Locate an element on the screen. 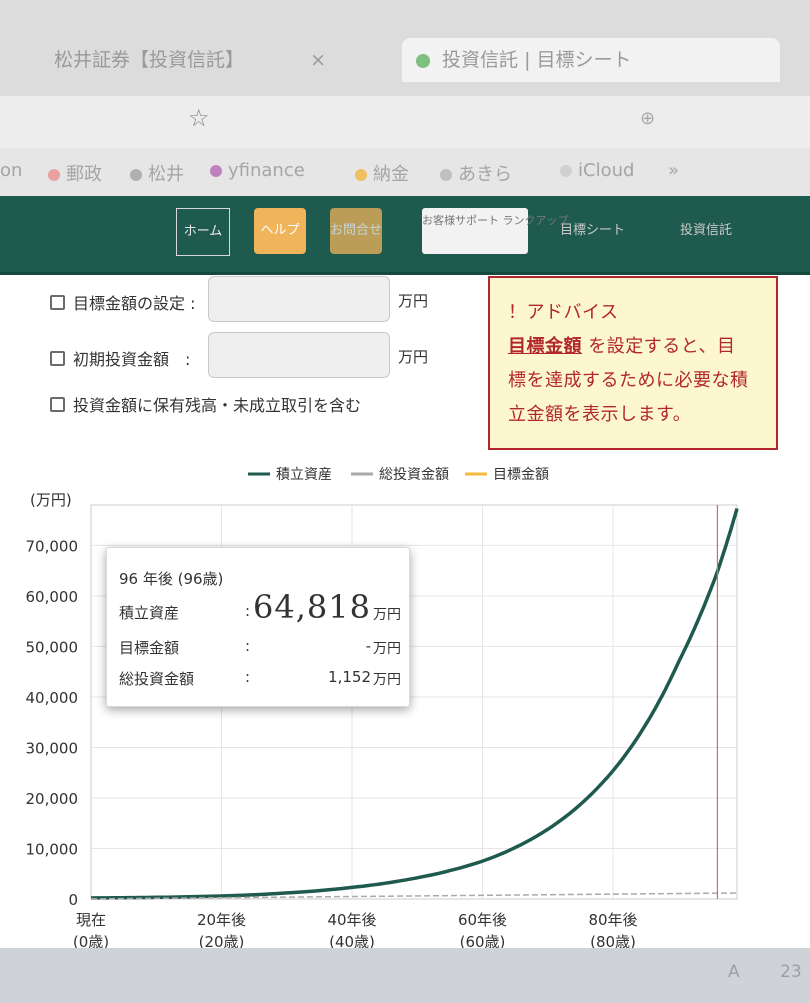  tab-bar: 松井証券【投資信託】 × 投資信託 | 目標シート is located at coordinates (405, 48).